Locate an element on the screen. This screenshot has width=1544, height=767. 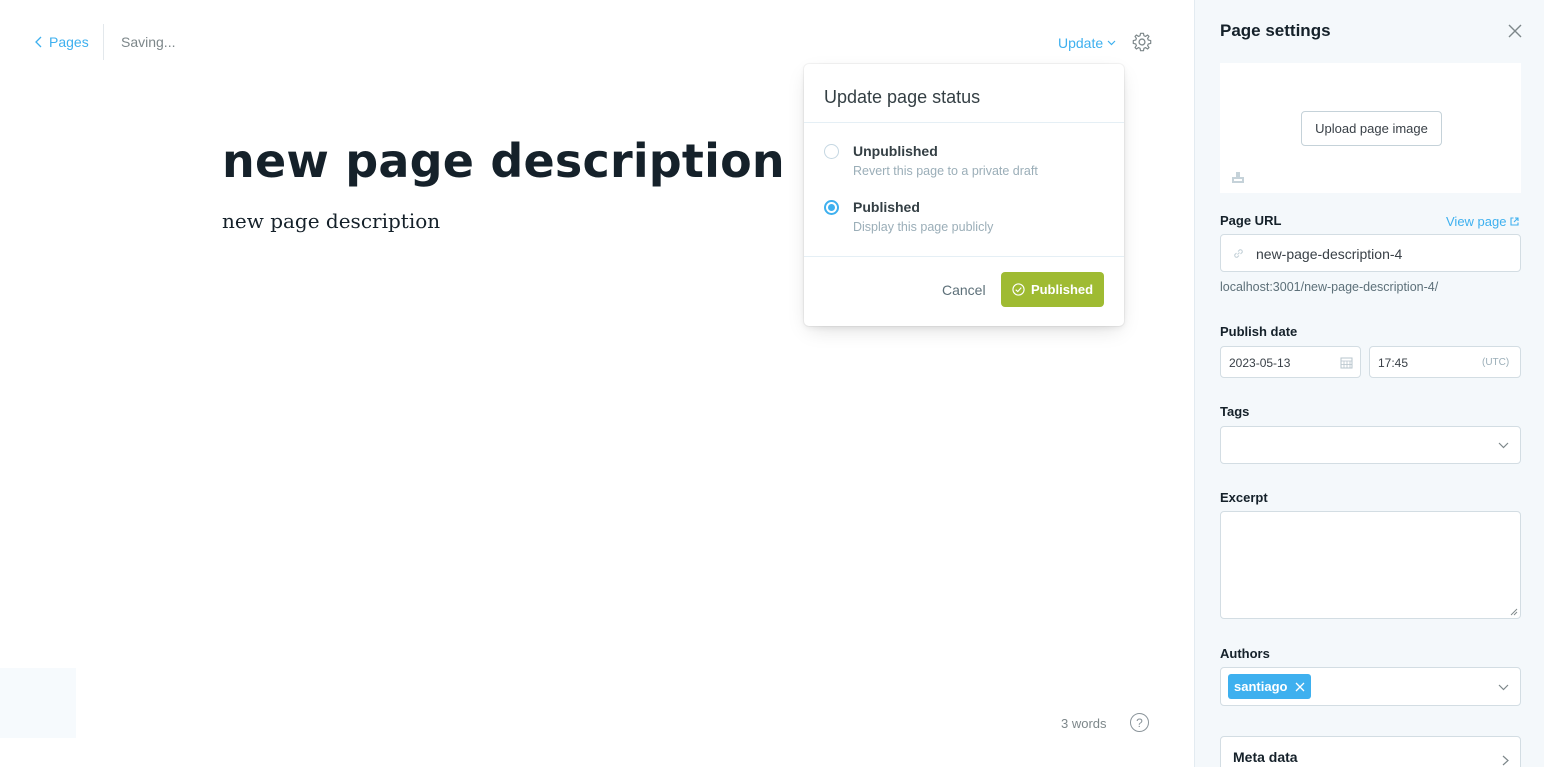
calendar-icon is located at coordinates (1346, 362).